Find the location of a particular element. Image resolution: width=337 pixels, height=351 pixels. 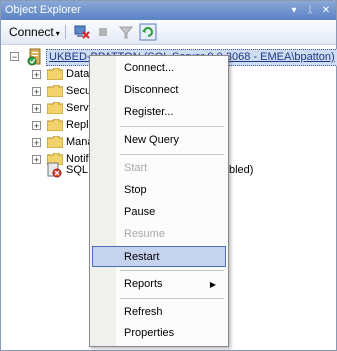

tree-node-label: Serv is located at coordinates (77, 108).